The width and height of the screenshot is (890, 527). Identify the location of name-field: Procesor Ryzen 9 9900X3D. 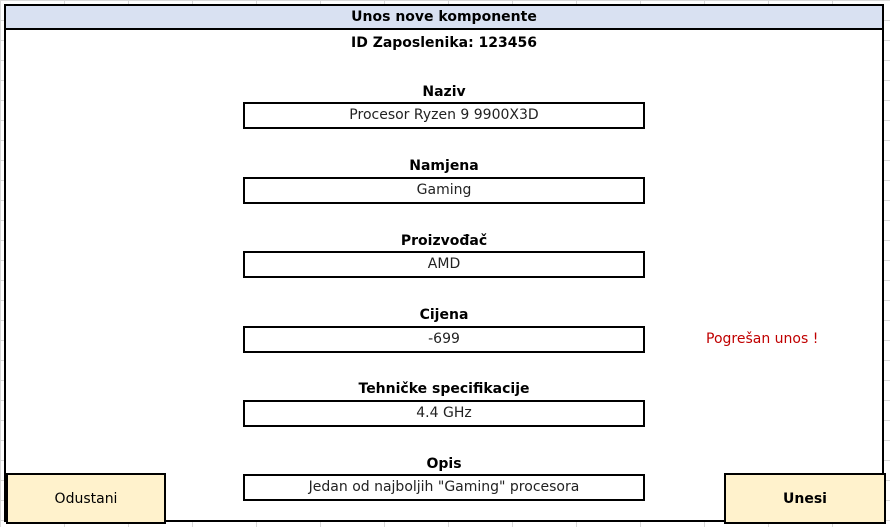
(444, 115).